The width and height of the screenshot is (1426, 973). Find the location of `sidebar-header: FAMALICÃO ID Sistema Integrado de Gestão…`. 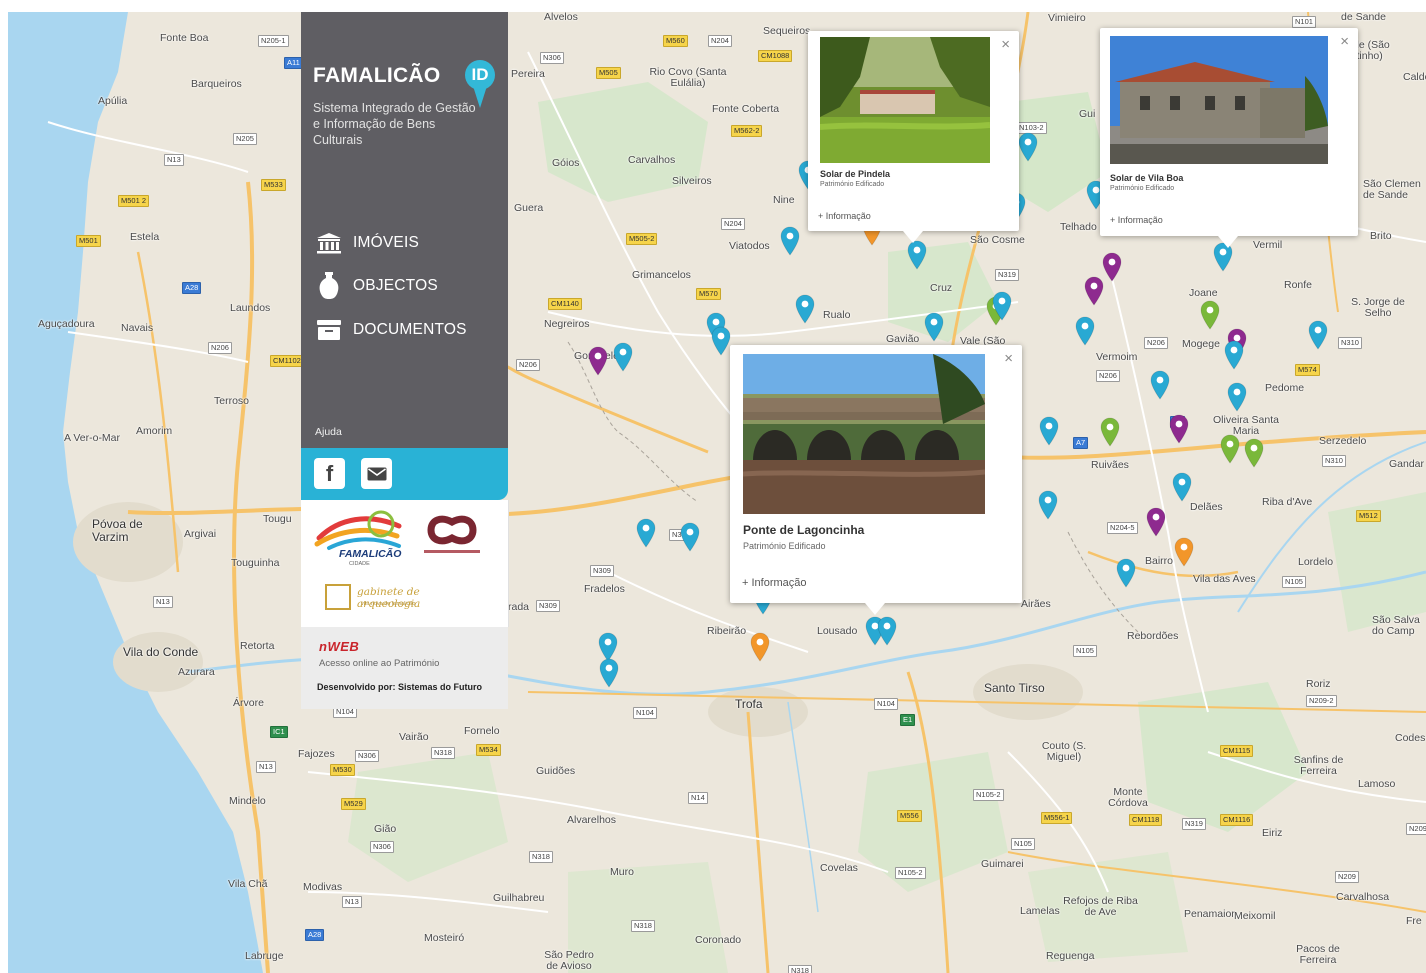

sidebar-header: FAMALICÃO ID Sistema Integrado de Gestão… is located at coordinates (404, 230).